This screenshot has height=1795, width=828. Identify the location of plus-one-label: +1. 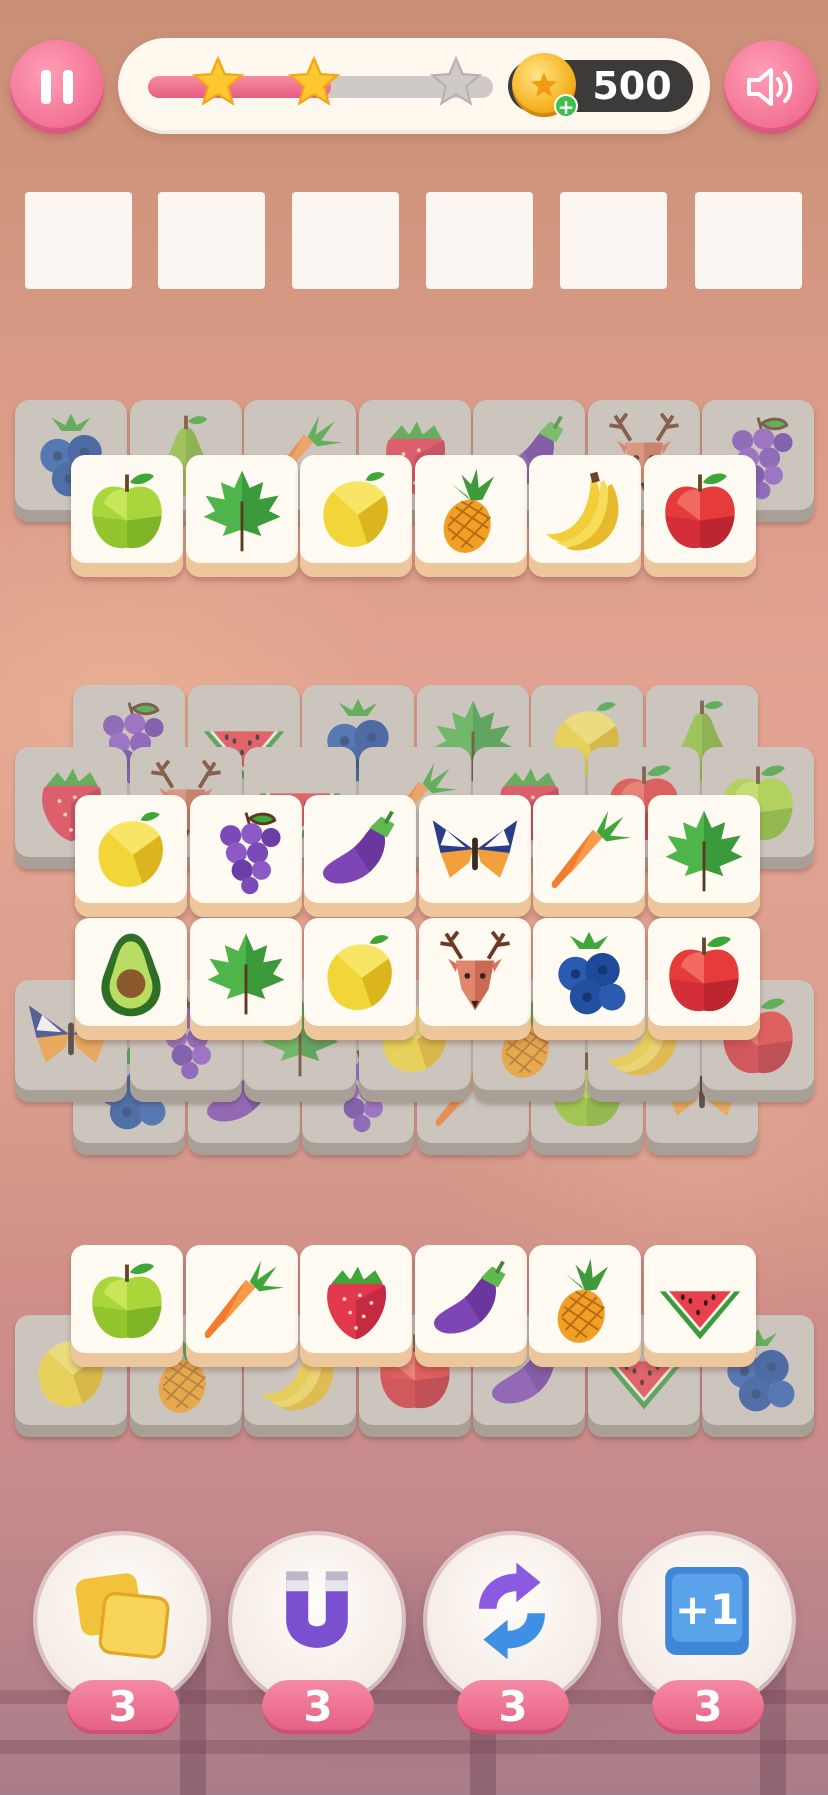
(707, 1609).